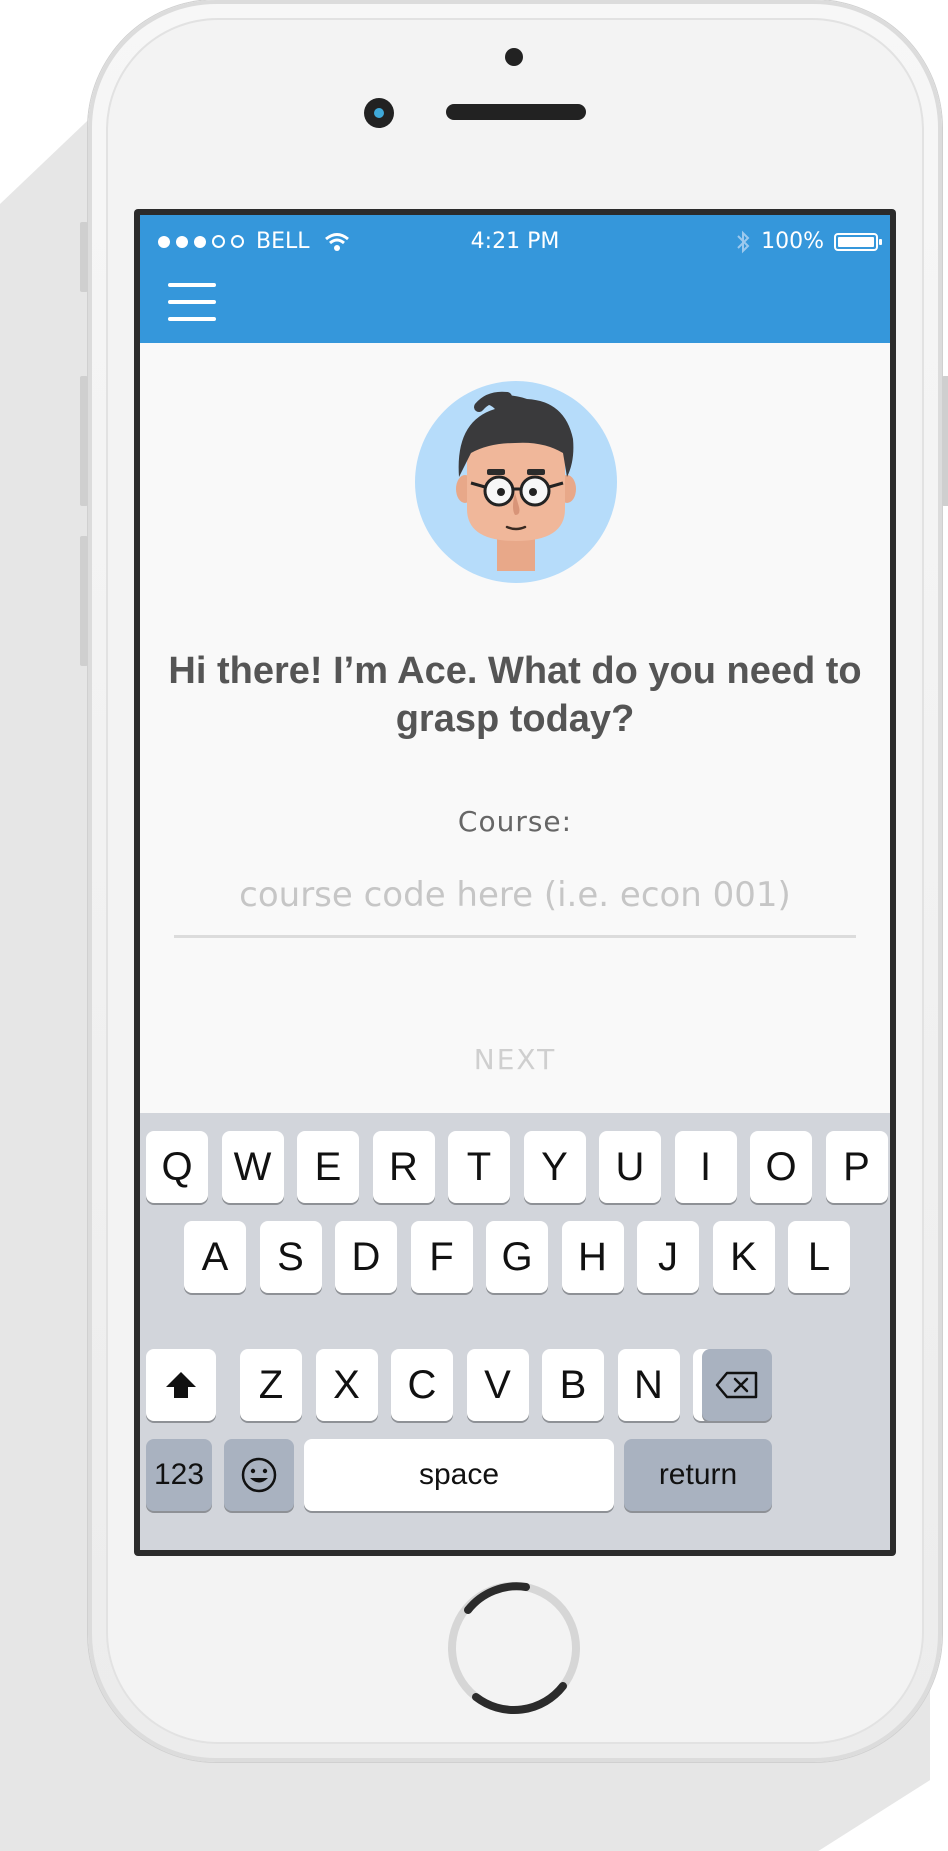 The height and width of the screenshot is (1851, 948). Describe the element at coordinates (366, 1257) in the screenshot. I see `key-d: D` at that location.